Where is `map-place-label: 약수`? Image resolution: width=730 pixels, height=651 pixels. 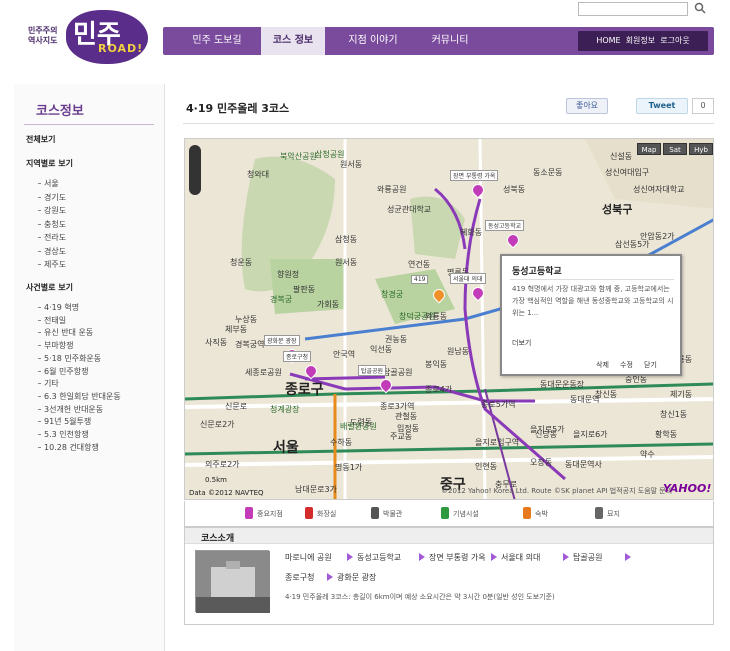
map-place-label: 약수 is located at coordinates (647, 454).